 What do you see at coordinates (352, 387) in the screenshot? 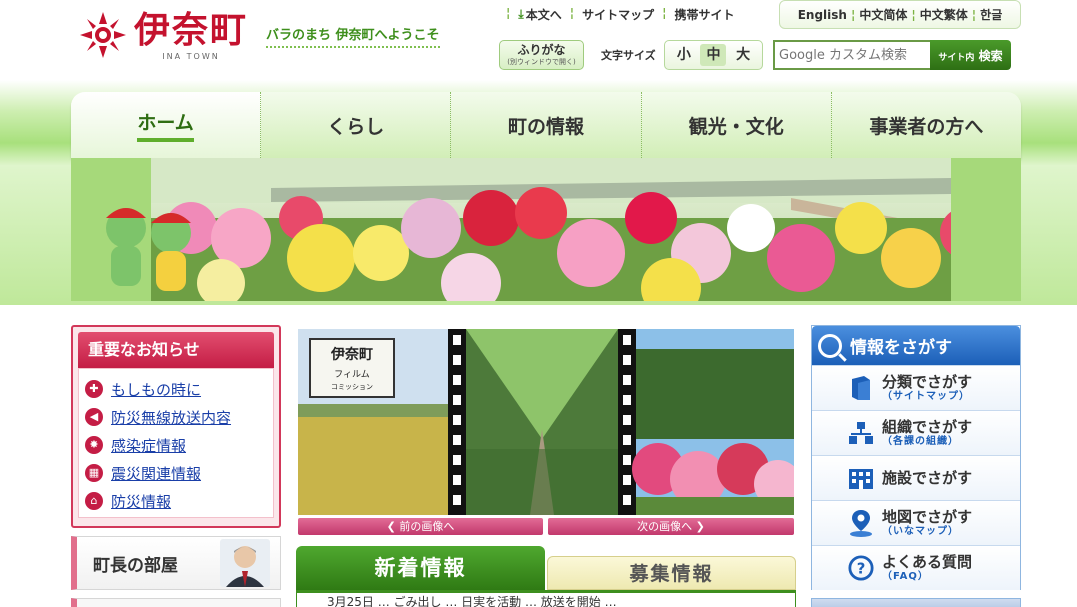
I see `film-sign-line2: コミッション` at bounding box center [352, 387].